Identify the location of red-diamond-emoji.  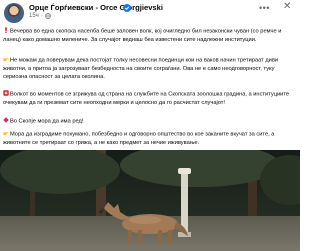
(6, 120).